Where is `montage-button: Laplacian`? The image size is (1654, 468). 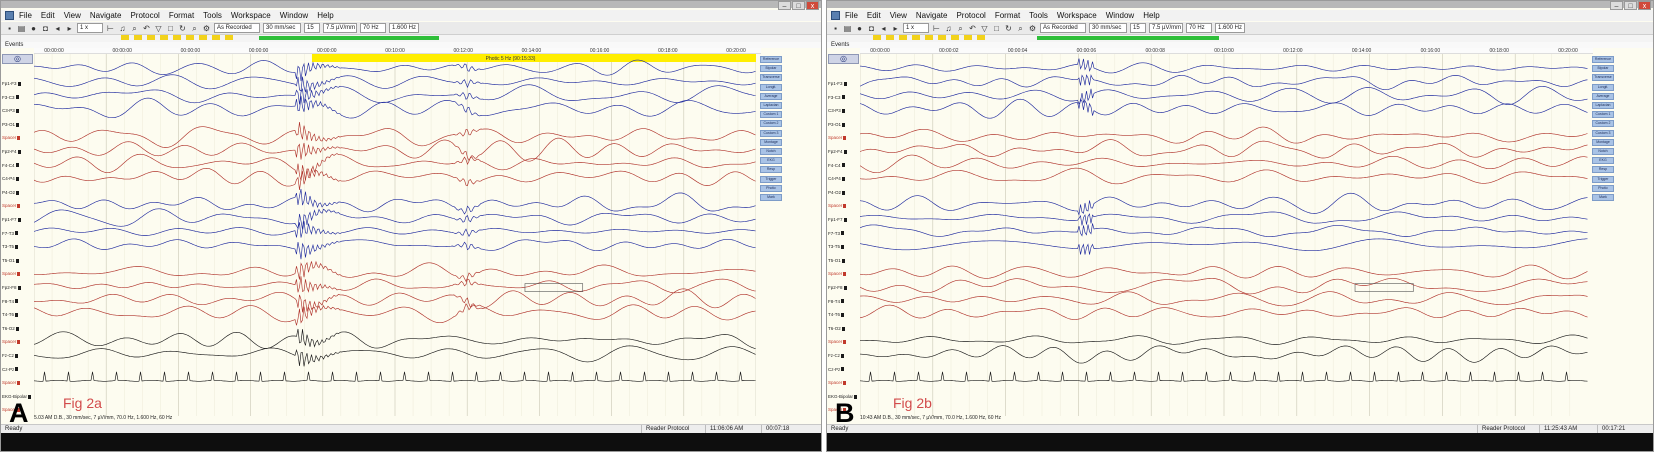 montage-button: Laplacian is located at coordinates (1603, 105).